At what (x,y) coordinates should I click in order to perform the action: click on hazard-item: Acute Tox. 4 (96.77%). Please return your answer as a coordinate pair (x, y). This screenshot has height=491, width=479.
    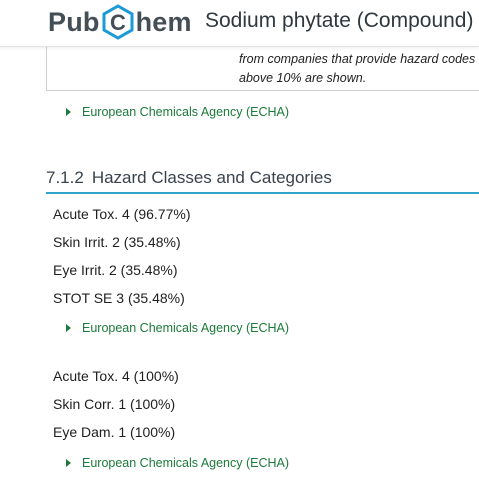
    Looking at the image, I should click on (122, 214).